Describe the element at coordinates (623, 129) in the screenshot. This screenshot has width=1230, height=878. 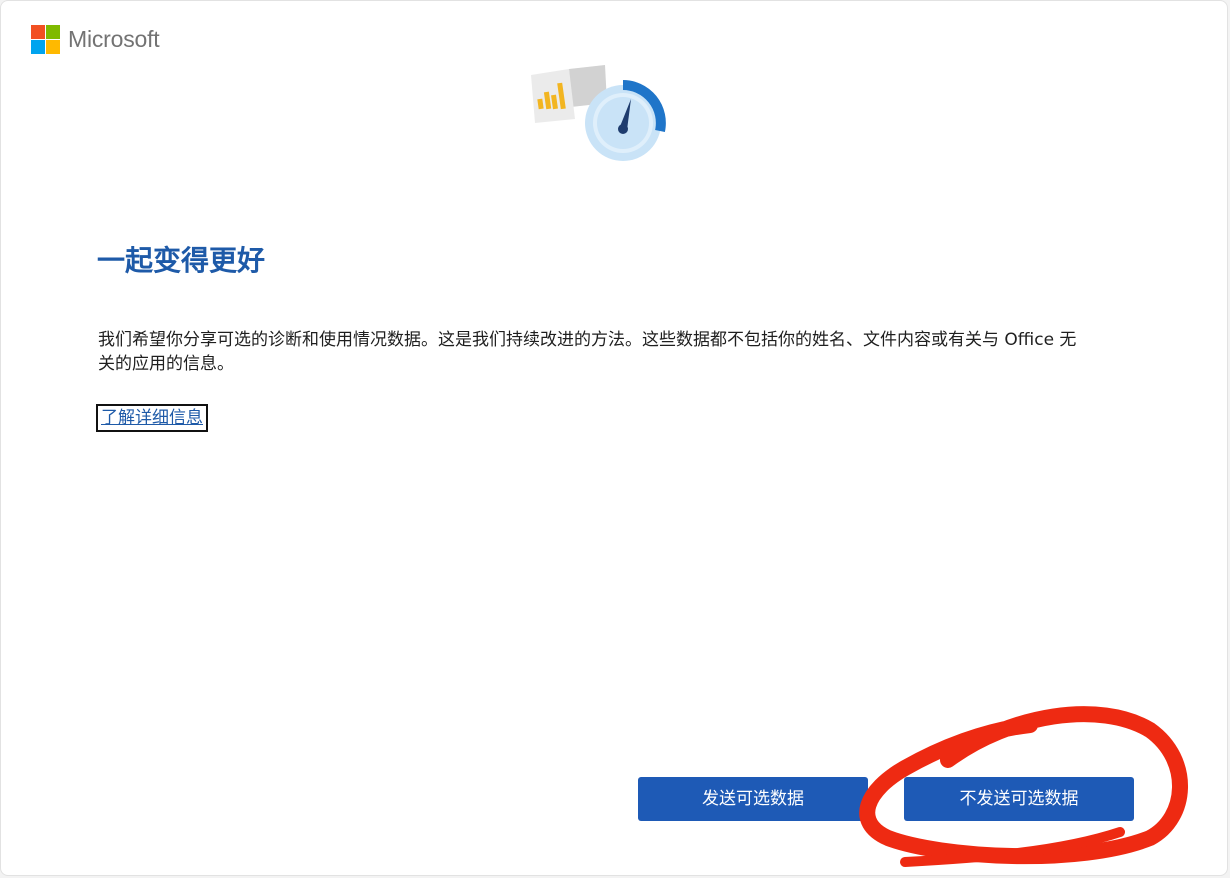
I see `gauge-needle-hub` at that location.